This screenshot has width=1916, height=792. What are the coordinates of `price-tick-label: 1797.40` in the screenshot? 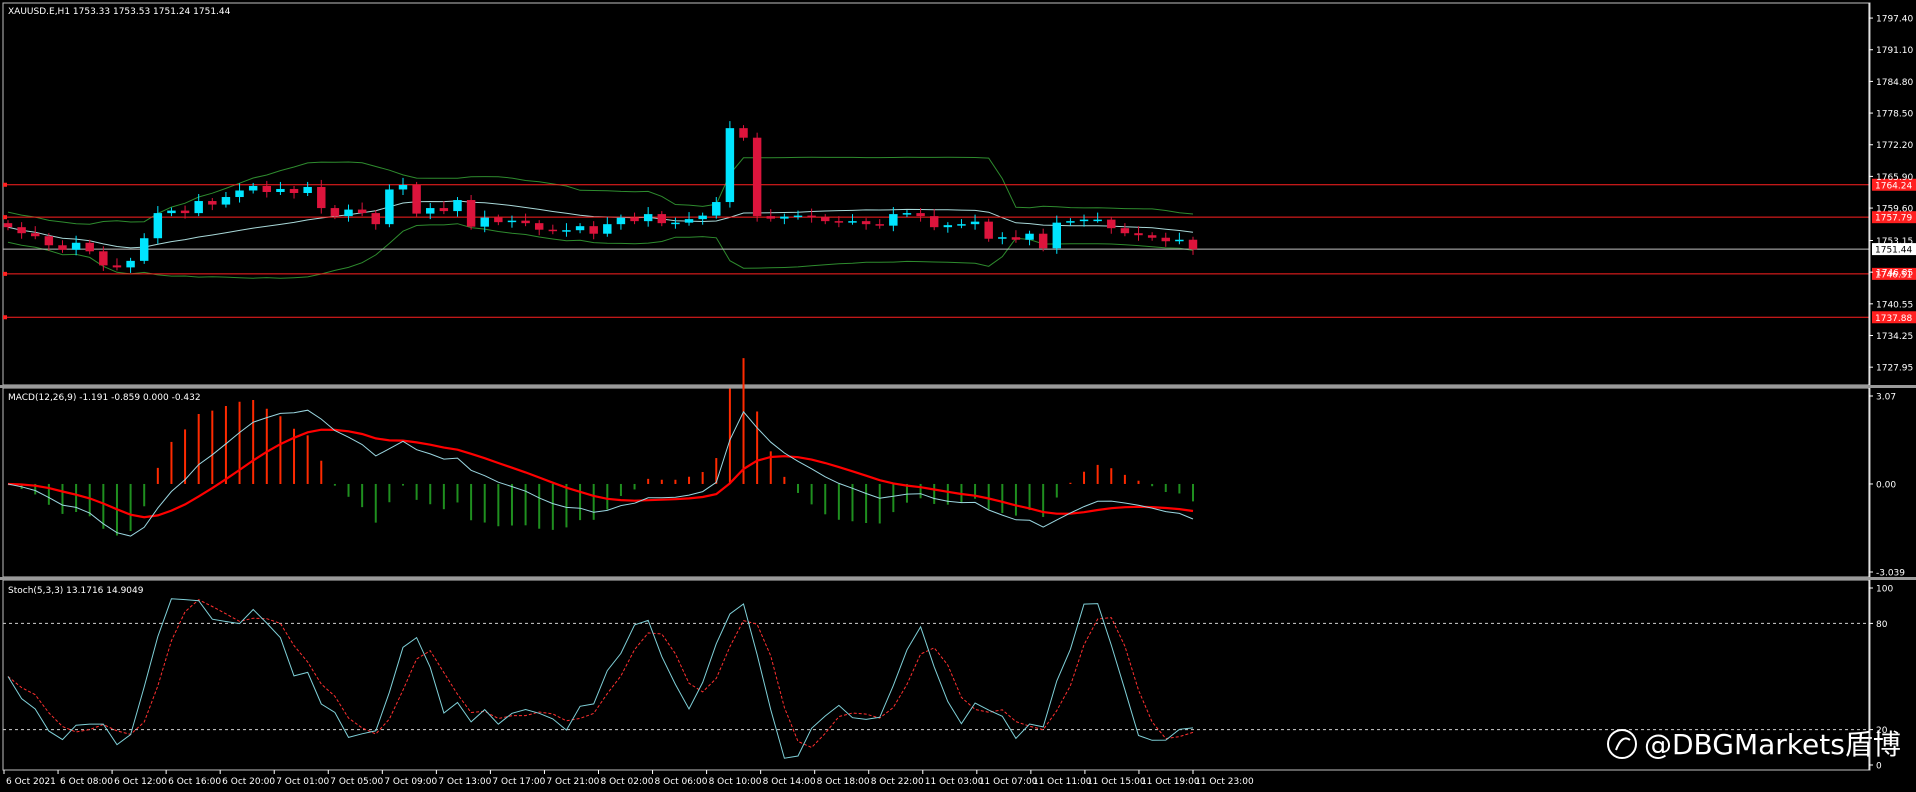 It's located at (1894, 20).